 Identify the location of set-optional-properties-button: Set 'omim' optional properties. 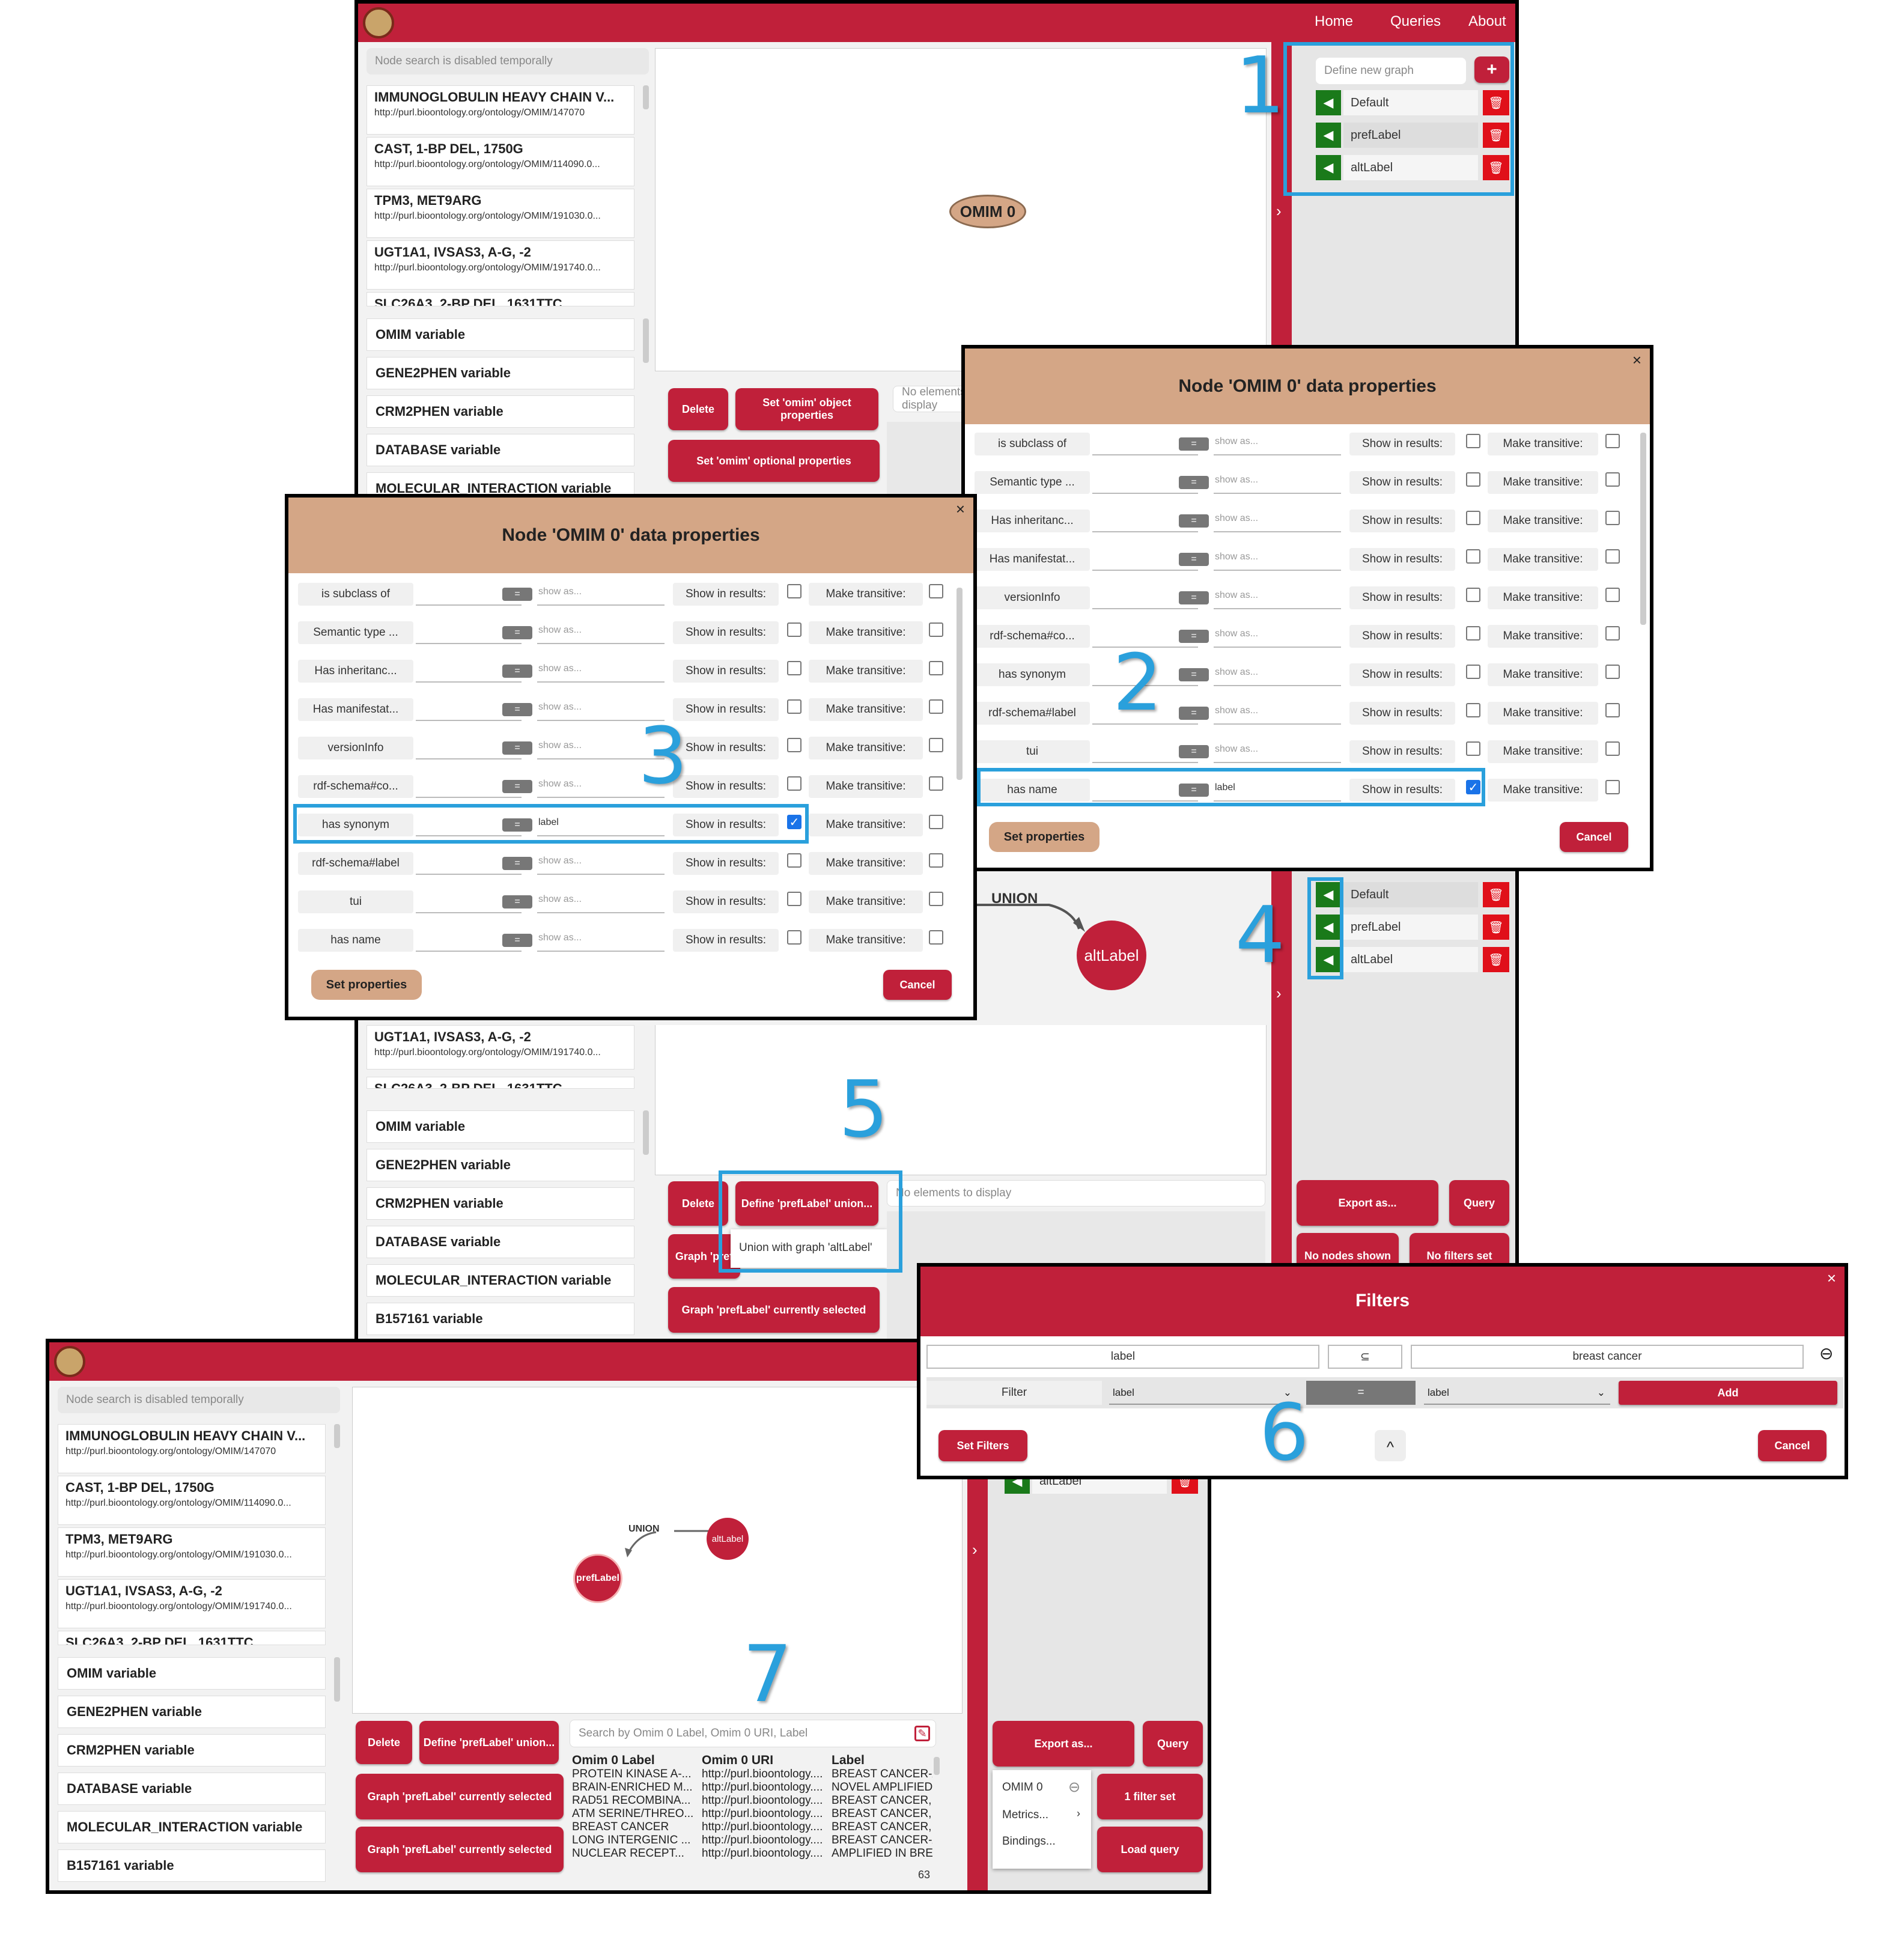
(774, 461).